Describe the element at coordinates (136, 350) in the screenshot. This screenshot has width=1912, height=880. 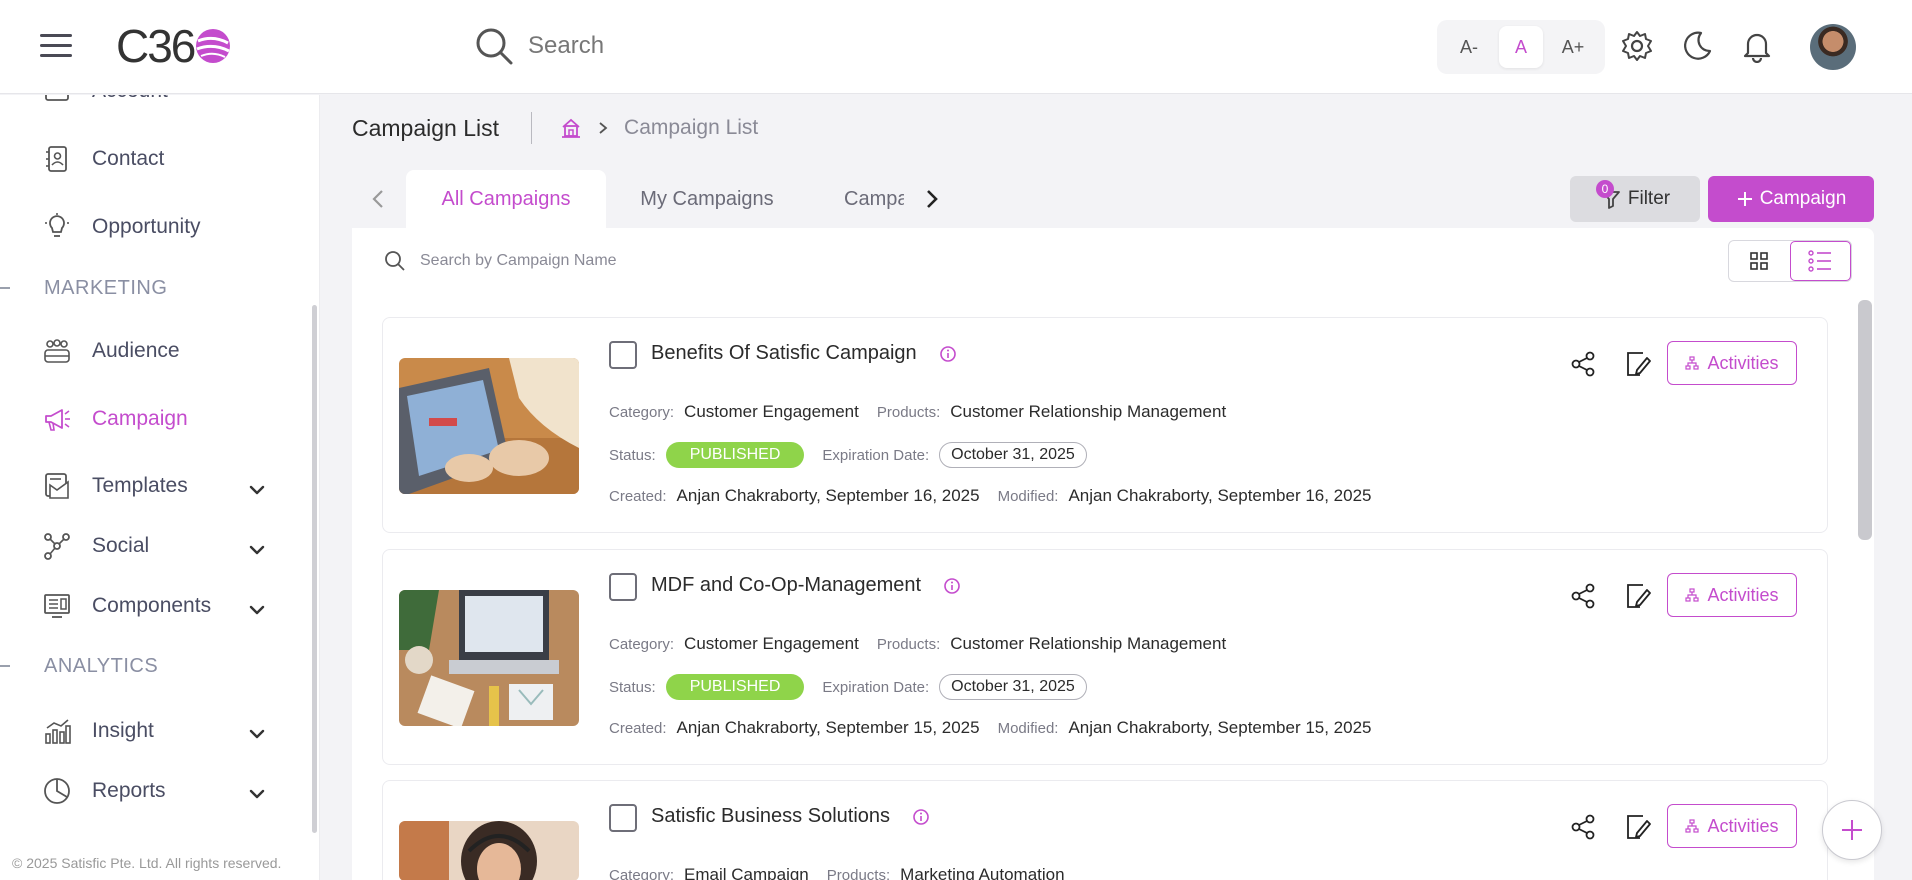
I see `sidebar-item-label: Audience` at that location.